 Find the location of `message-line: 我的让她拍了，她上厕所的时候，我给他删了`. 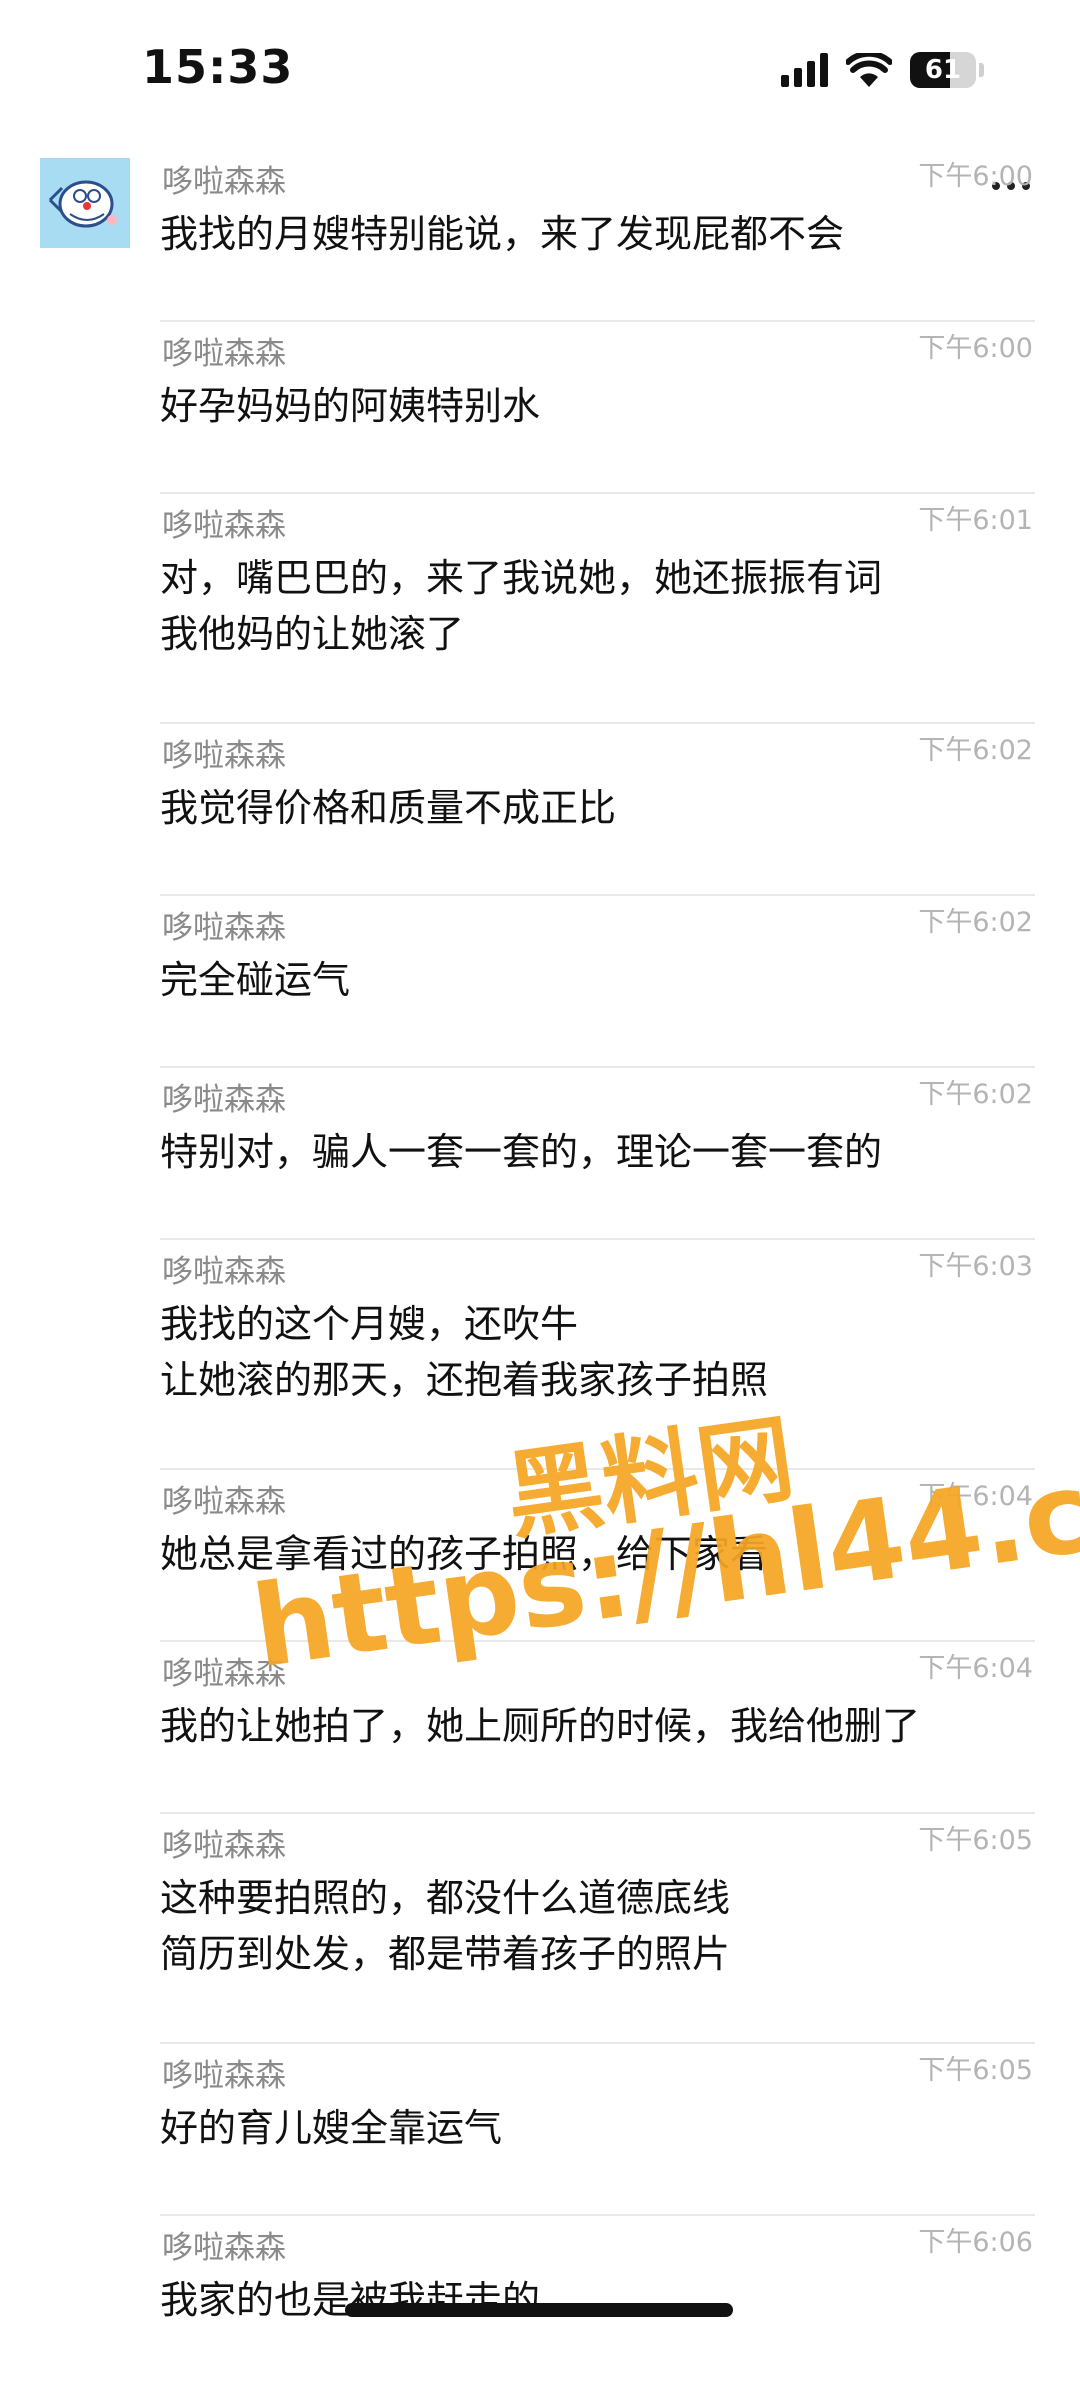

message-line: 我的让她拍了，她上厕所的时候，我给他删了 is located at coordinates (540, 1726).